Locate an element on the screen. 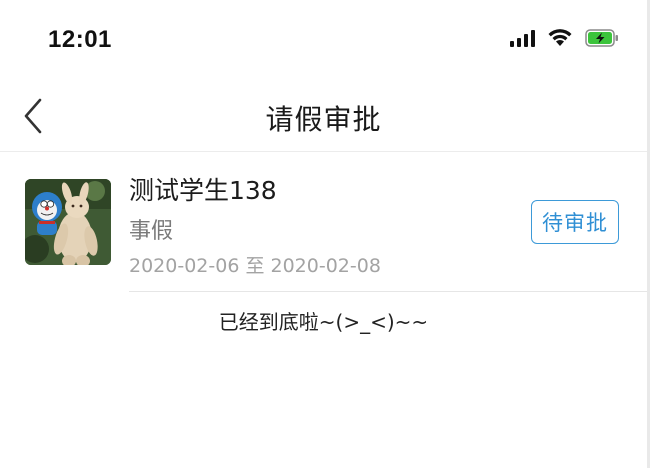 The image size is (650, 468). student-avatar is located at coordinates (68, 222).